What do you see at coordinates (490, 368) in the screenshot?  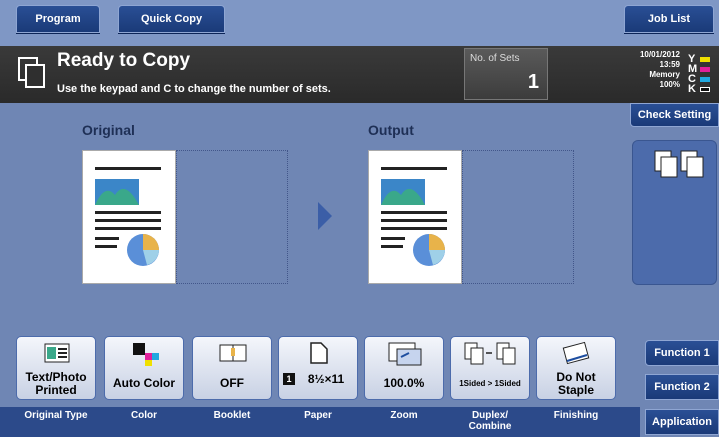 I see `duplex-combine-button: 1Sided > 1Sided` at bounding box center [490, 368].